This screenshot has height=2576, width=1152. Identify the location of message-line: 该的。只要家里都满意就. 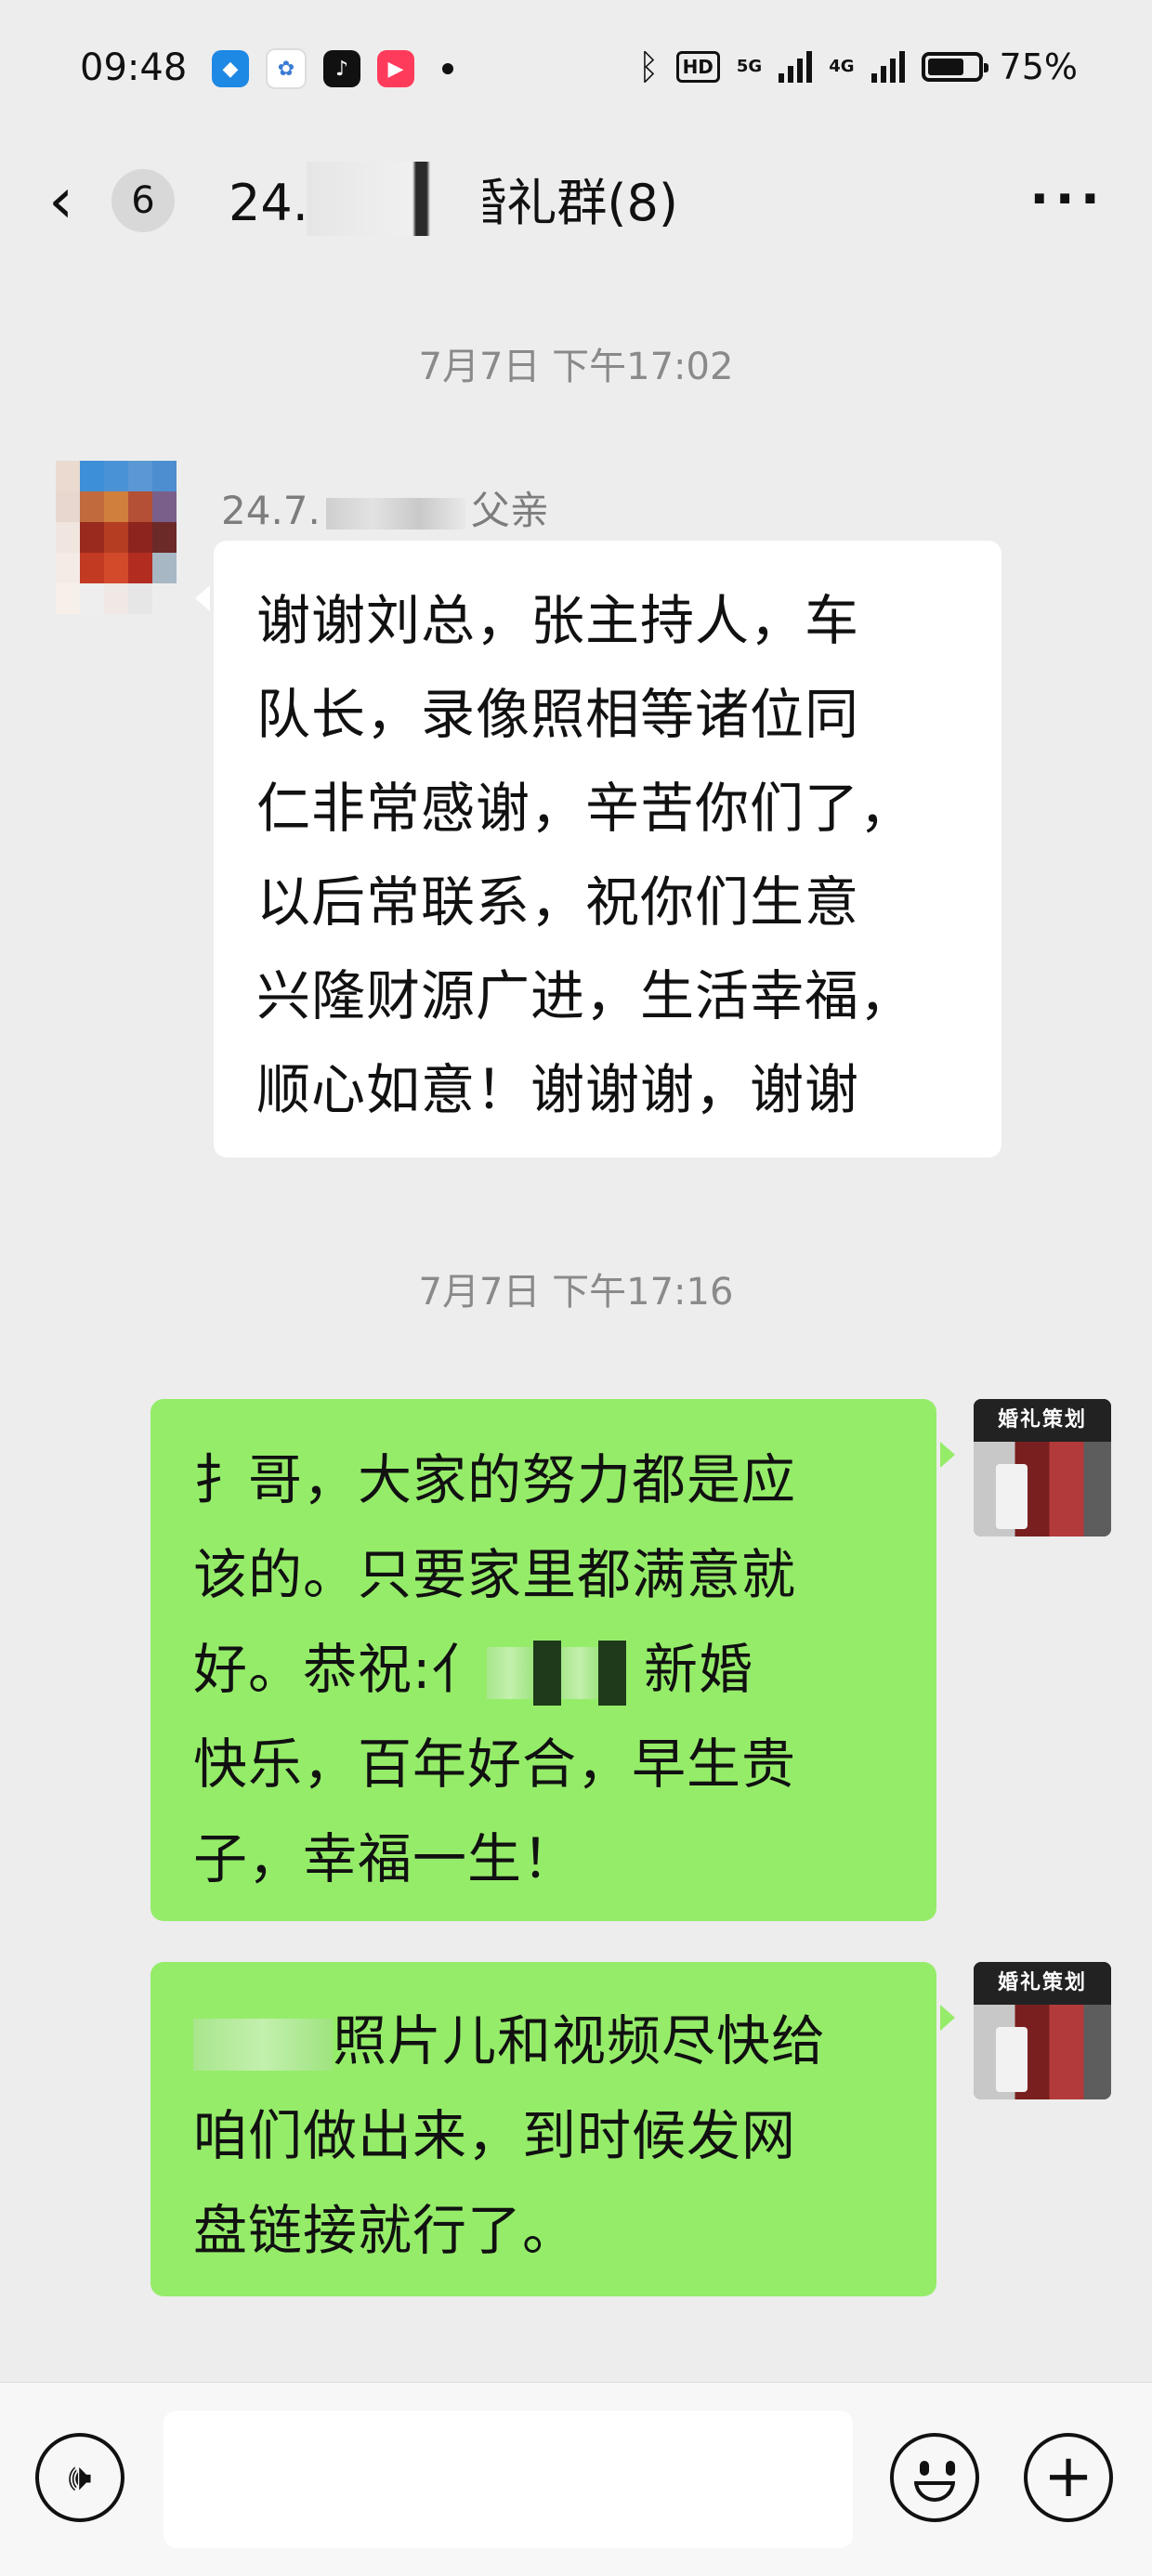
(495, 1574).